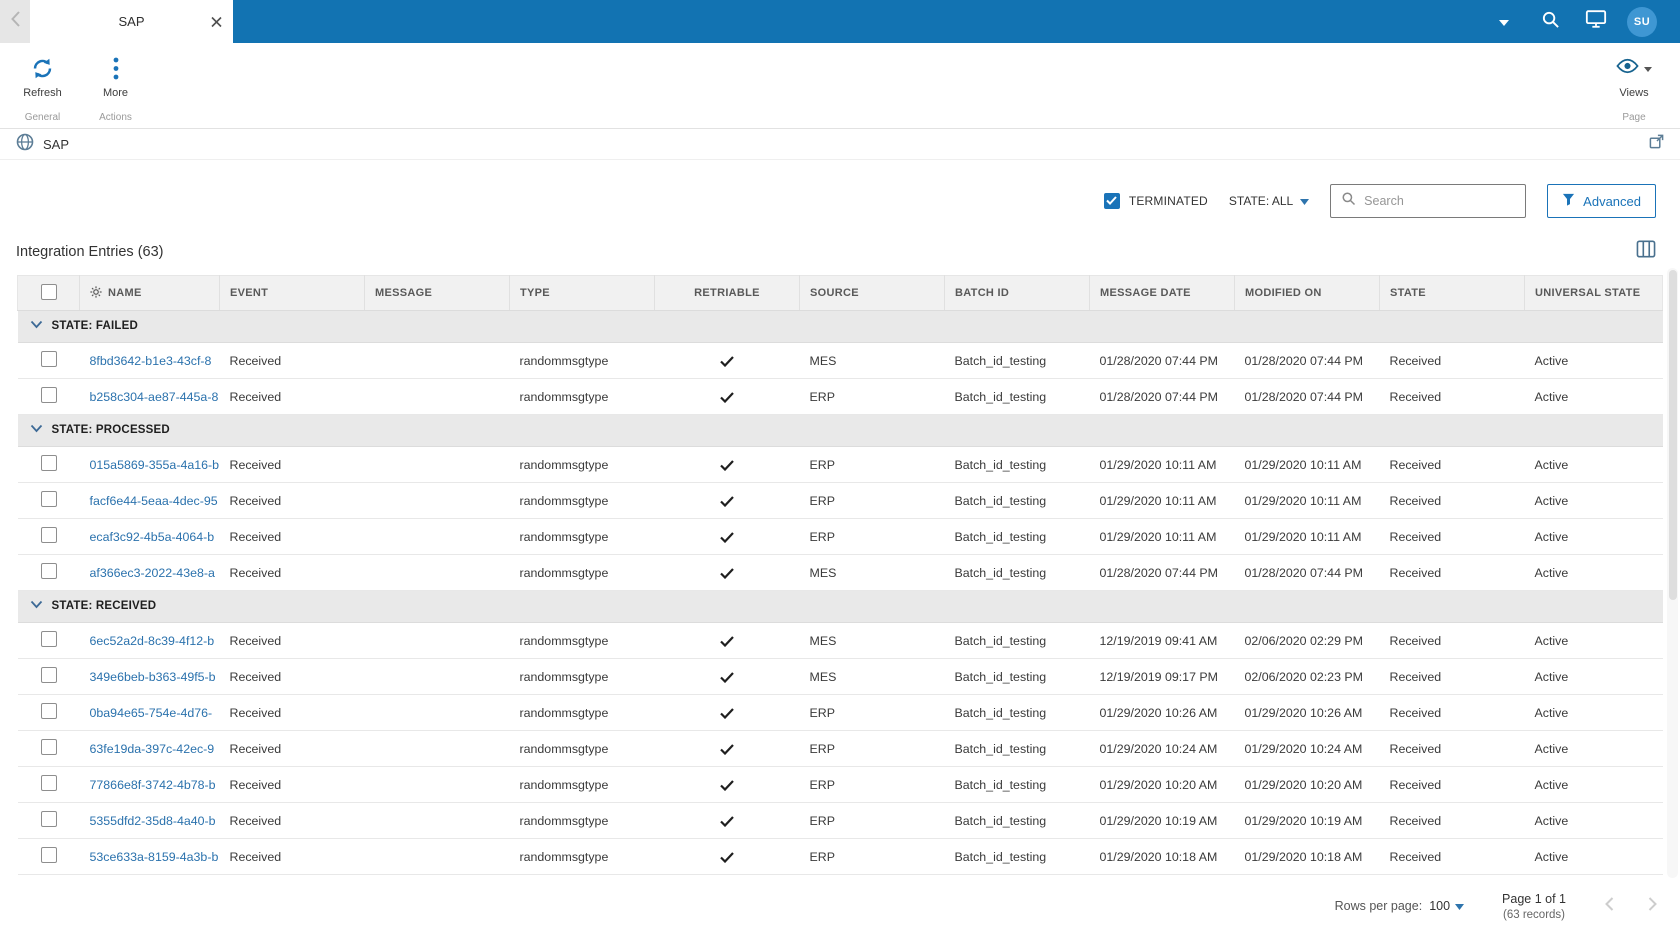 The image size is (1680, 932). What do you see at coordinates (153, 821) in the screenshot?
I see `entry-name-link: 5355dfd2-35d8-4a40-b` at bounding box center [153, 821].